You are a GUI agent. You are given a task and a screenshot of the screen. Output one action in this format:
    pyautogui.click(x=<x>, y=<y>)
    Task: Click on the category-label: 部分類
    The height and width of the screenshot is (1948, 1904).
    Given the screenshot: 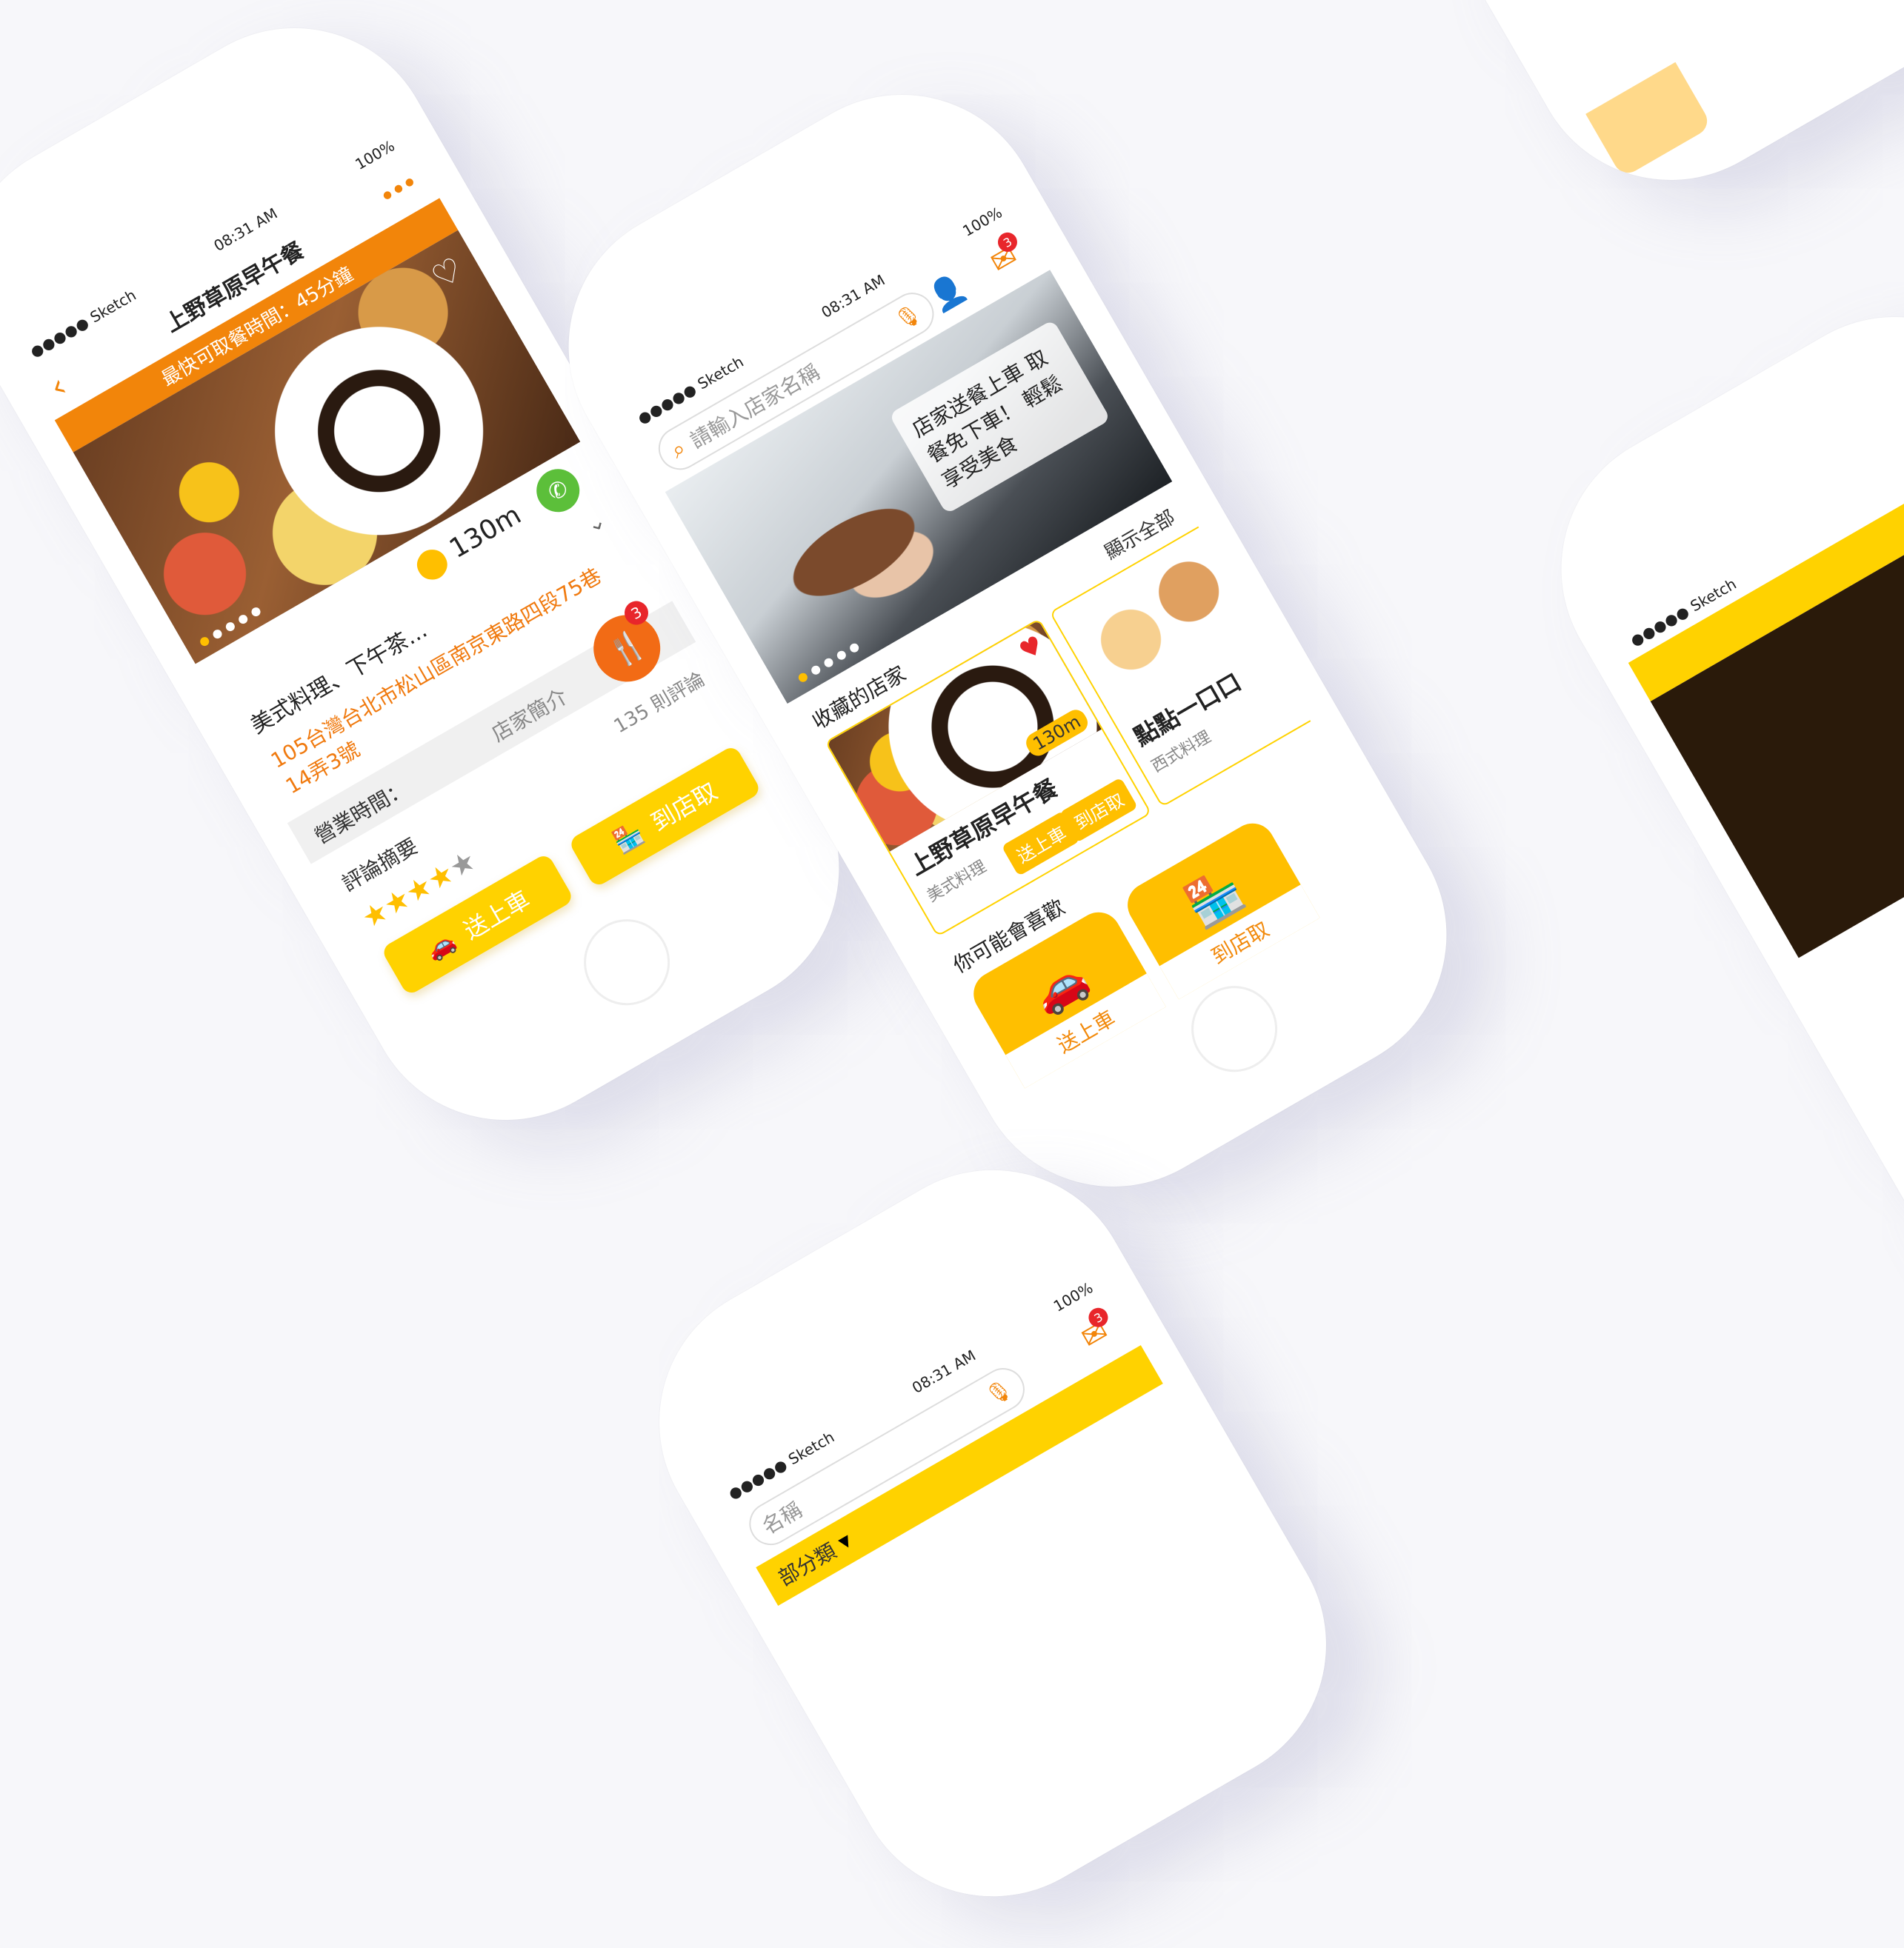 What is the action you would take?
    pyautogui.click(x=807, y=1564)
    